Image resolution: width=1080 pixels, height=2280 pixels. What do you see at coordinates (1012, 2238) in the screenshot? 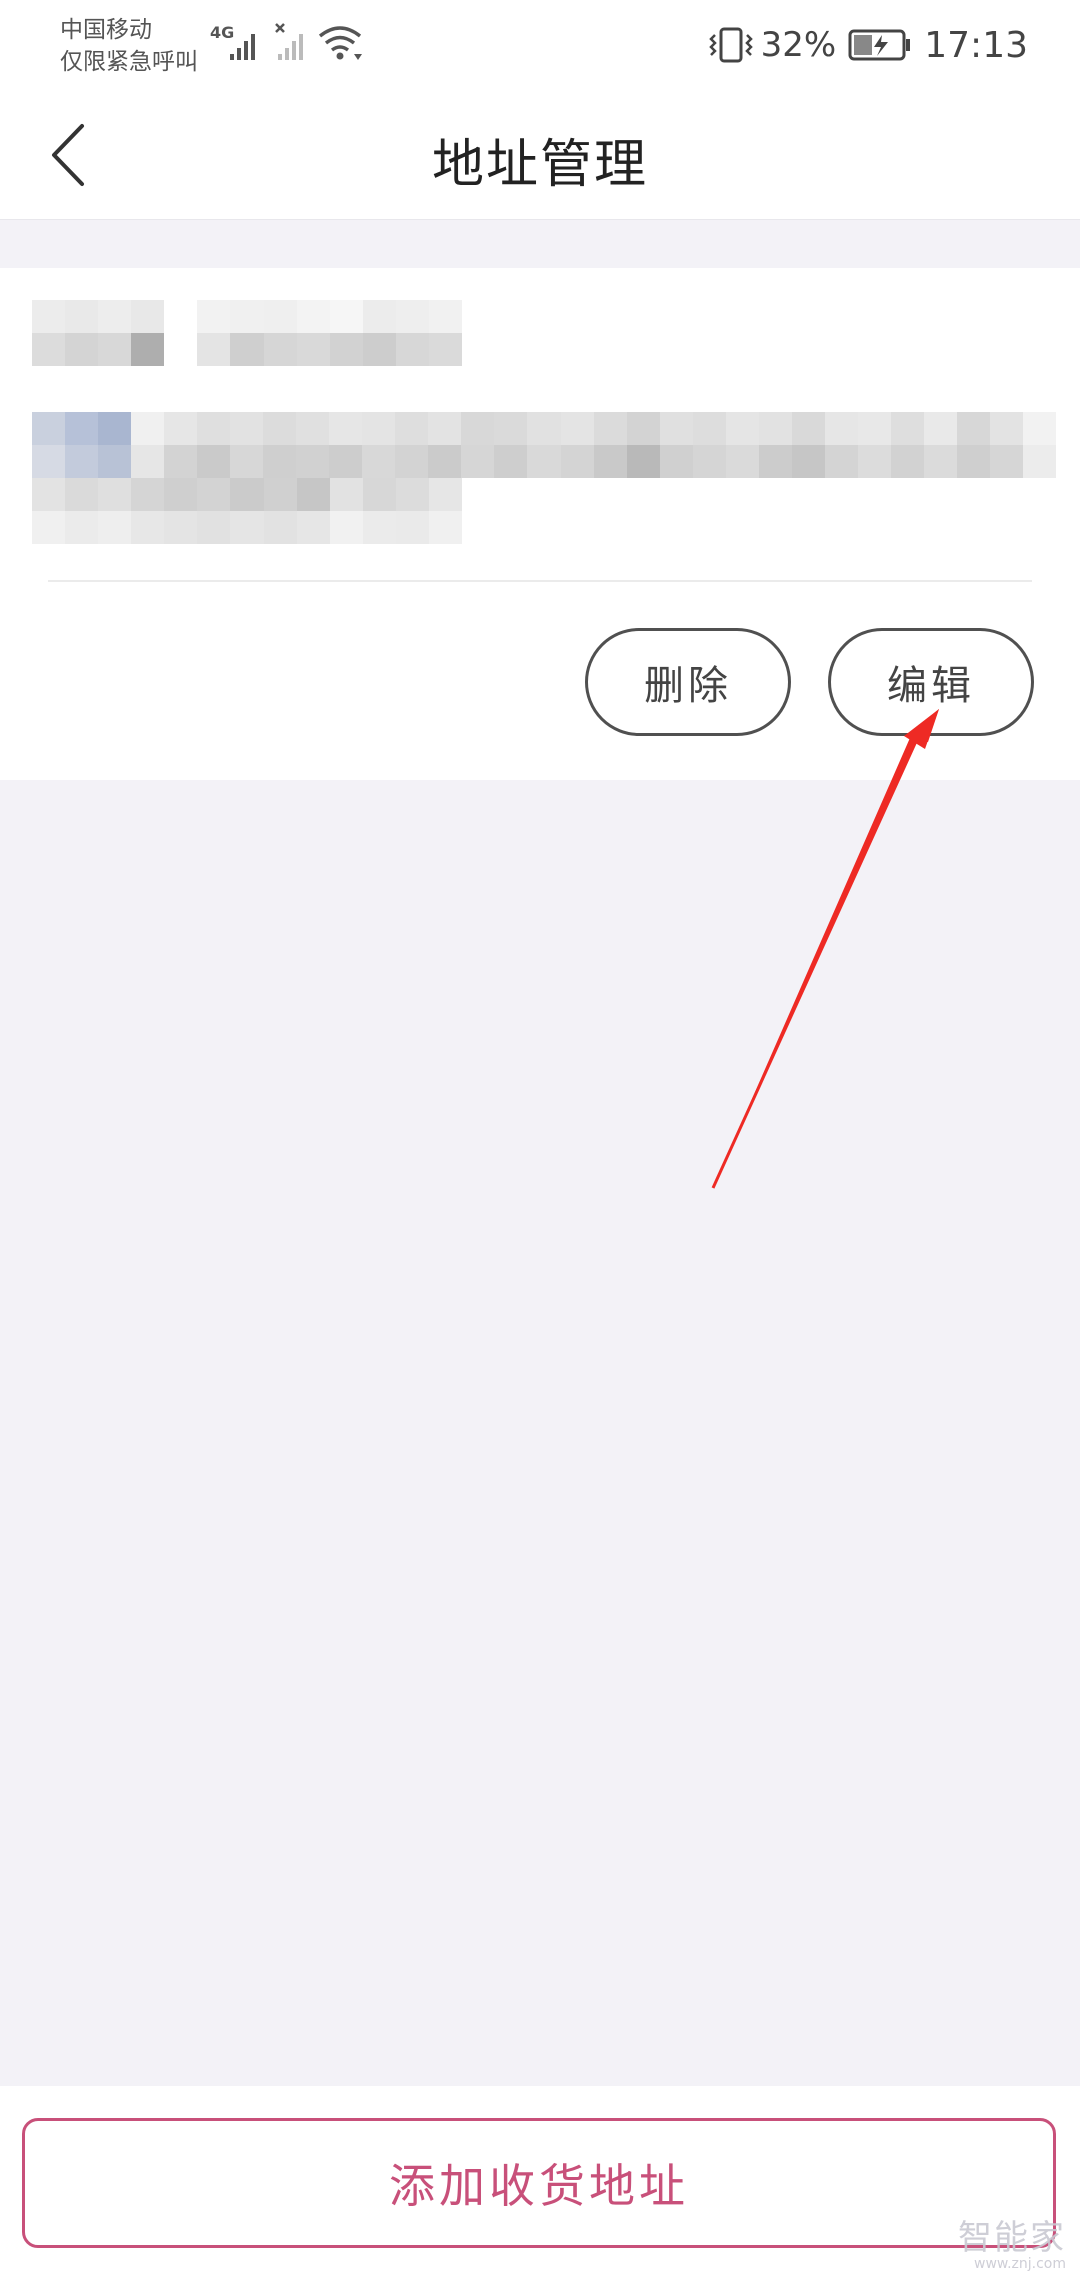
I see `watermark-logo-text: 智能家` at bounding box center [1012, 2238].